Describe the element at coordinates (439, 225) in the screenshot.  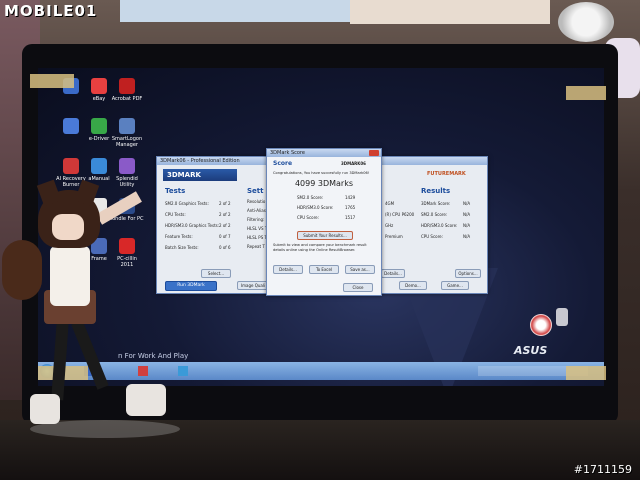
I see `result-name: HDR/SM3.0 Score:` at that location.